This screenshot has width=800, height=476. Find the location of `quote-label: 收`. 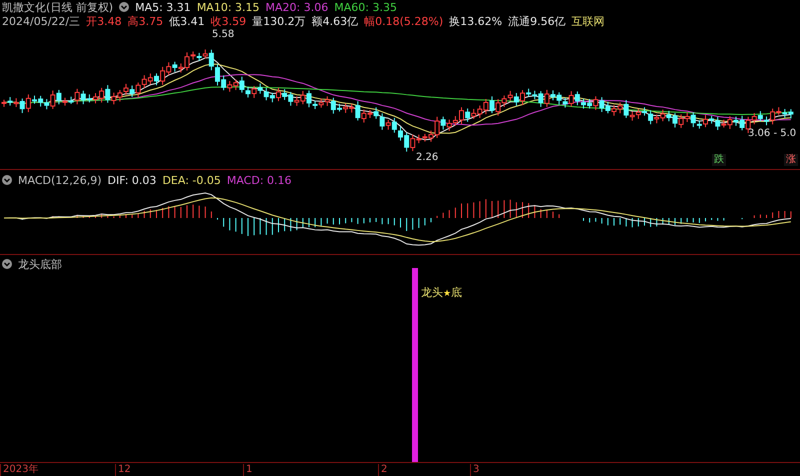

quote-label: 收 is located at coordinates (216, 21).